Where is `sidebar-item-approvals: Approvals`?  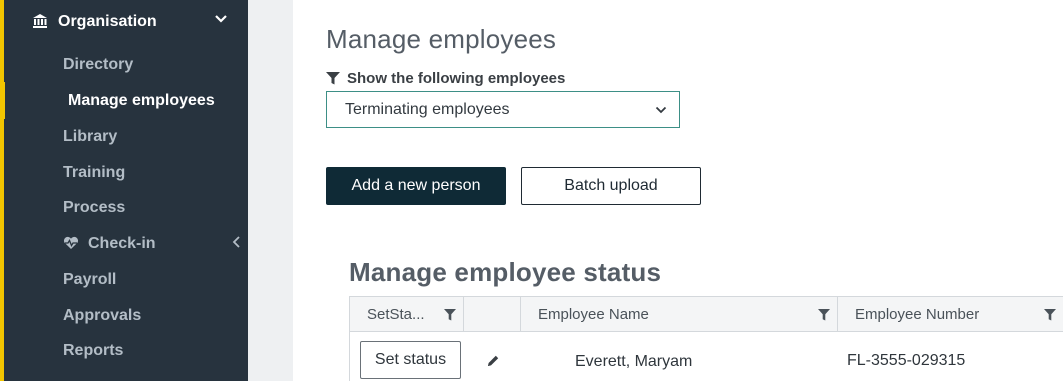
sidebar-item-approvals: Approvals is located at coordinates (102, 316).